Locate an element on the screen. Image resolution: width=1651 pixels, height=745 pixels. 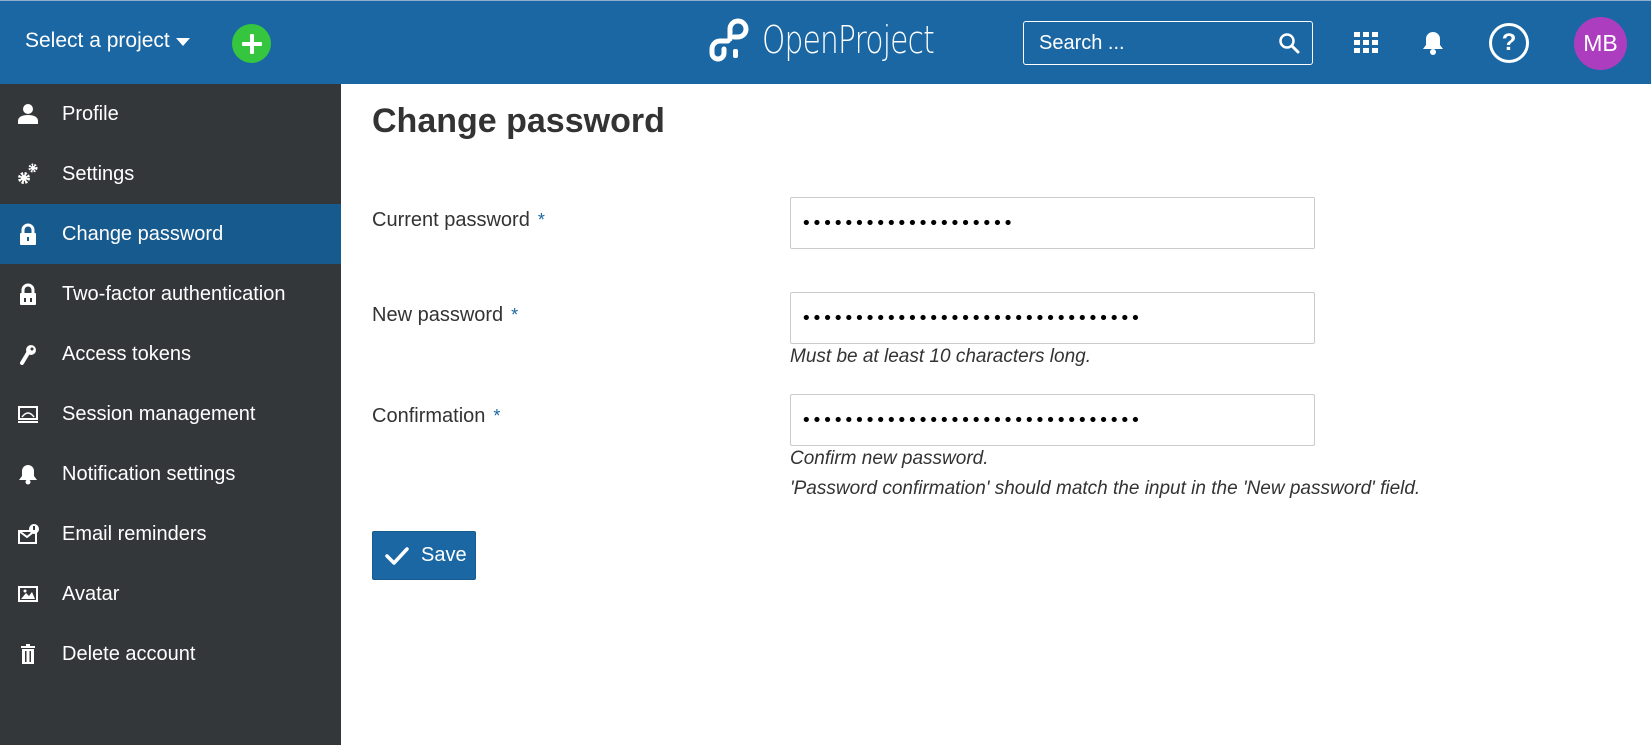
lock-icon is located at coordinates (28, 234).